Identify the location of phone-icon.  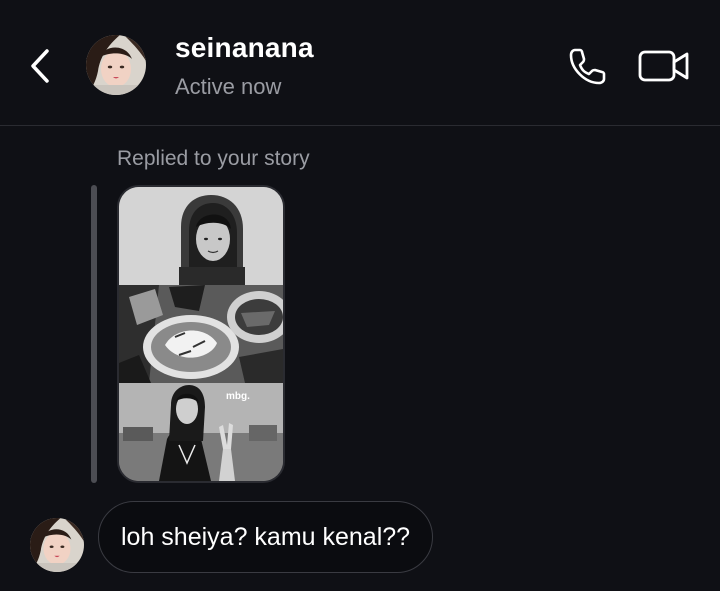
(587, 66).